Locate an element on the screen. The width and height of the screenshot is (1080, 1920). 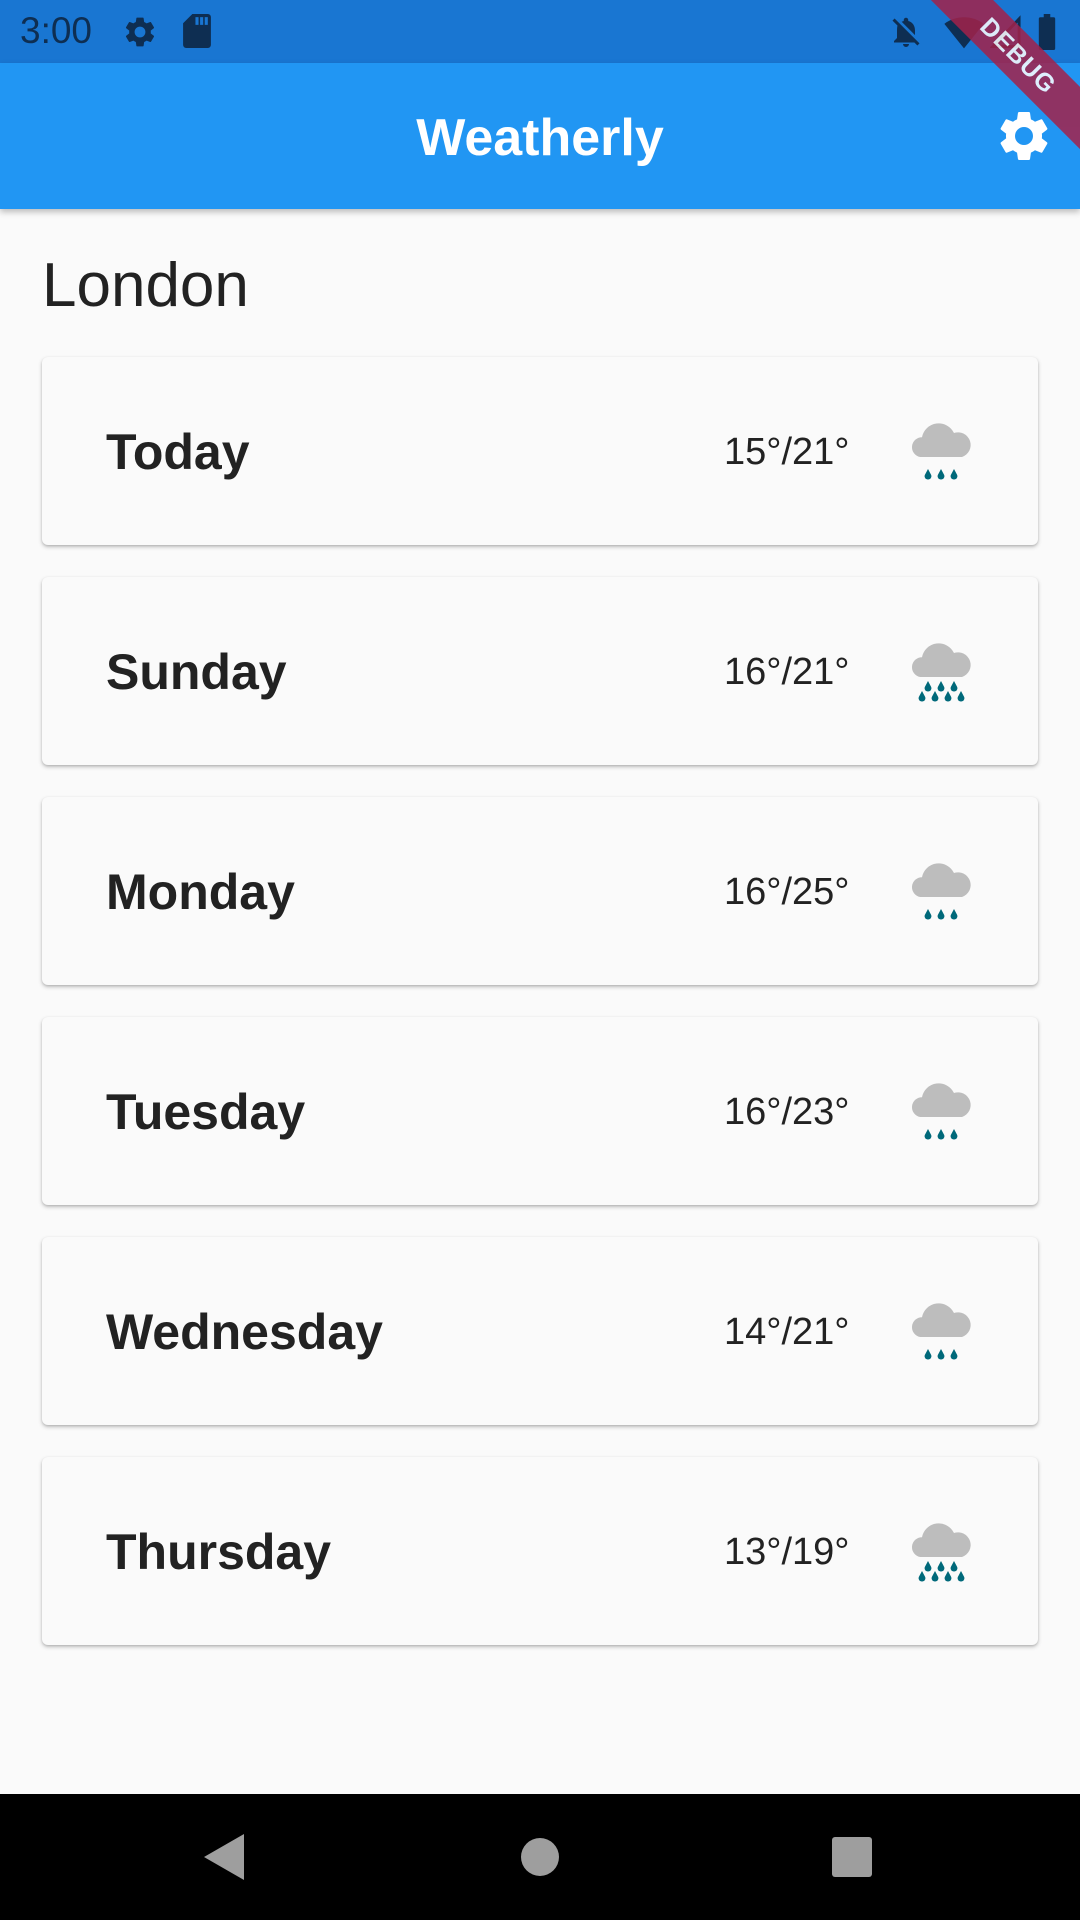
gear-icon is located at coordinates (140, 32).